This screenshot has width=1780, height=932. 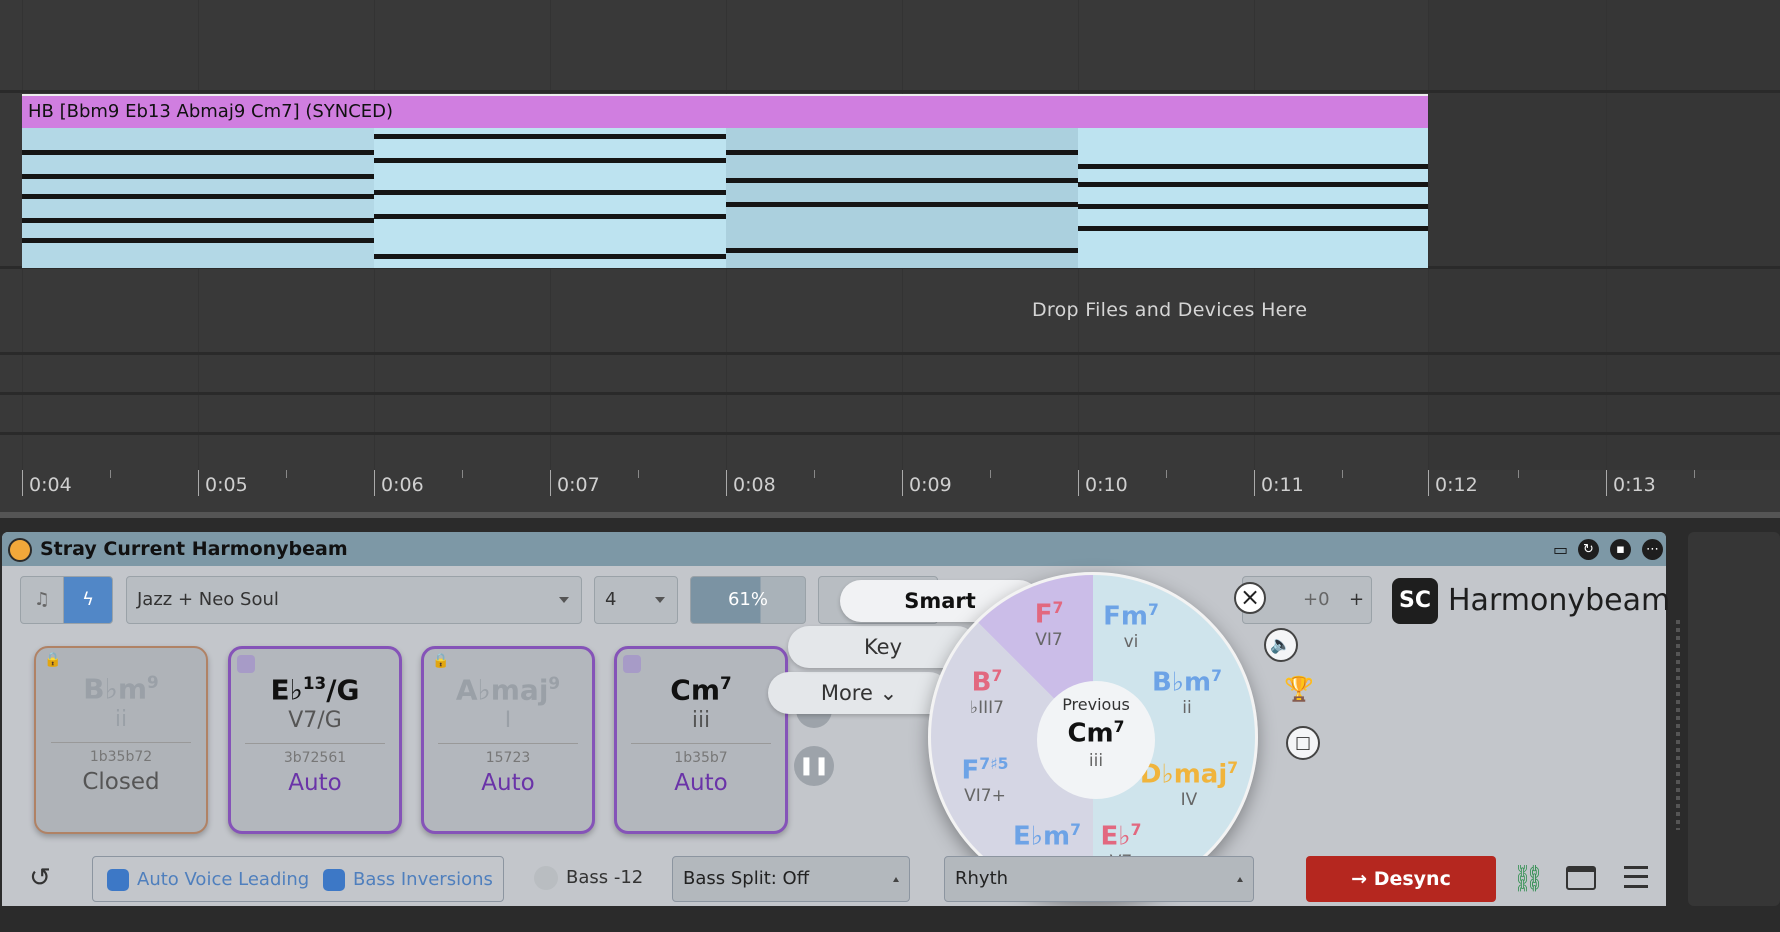 I want to click on chord-count-select: 4, so click(x=636, y=600).